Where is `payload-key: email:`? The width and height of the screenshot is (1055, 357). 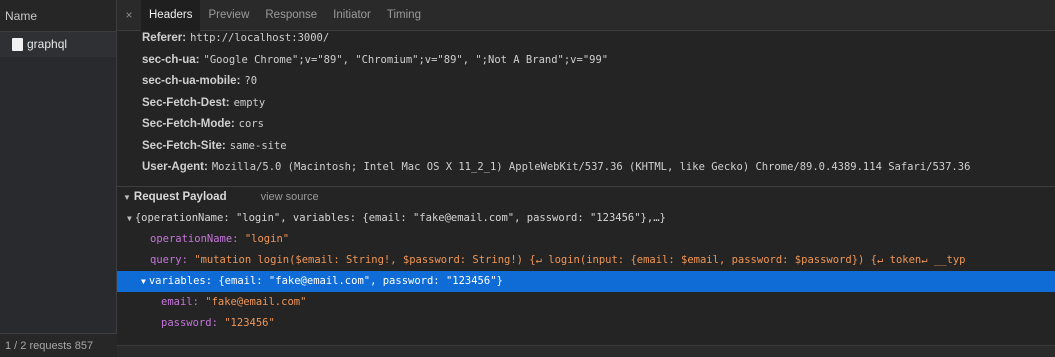 payload-key: email: is located at coordinates (180, 302).